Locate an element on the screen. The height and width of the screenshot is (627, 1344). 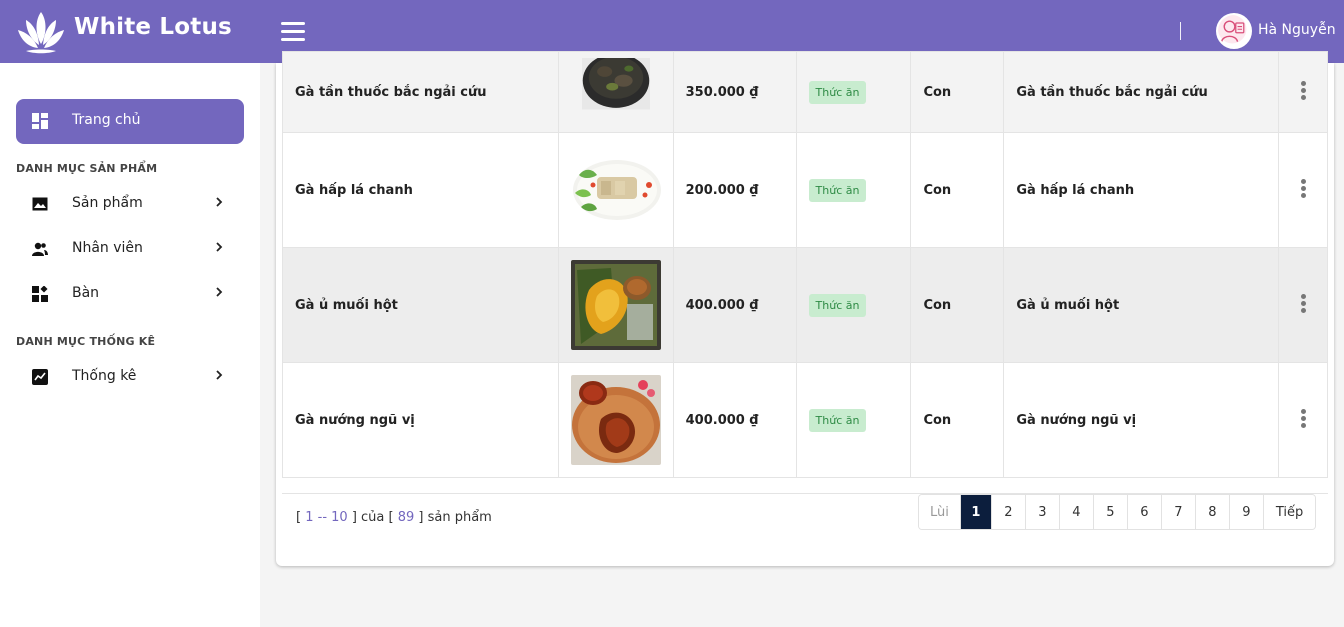
page-button-9: 9 is located at coordinates (1245, 512).